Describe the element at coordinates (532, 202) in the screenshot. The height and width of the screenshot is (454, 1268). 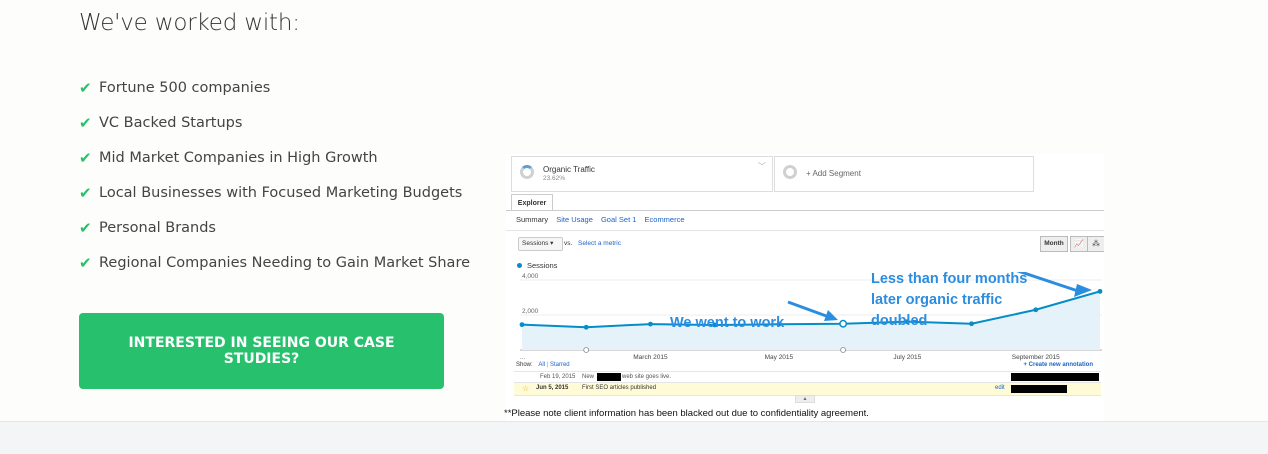
I see `tab-explorer: Explorer` at that location.